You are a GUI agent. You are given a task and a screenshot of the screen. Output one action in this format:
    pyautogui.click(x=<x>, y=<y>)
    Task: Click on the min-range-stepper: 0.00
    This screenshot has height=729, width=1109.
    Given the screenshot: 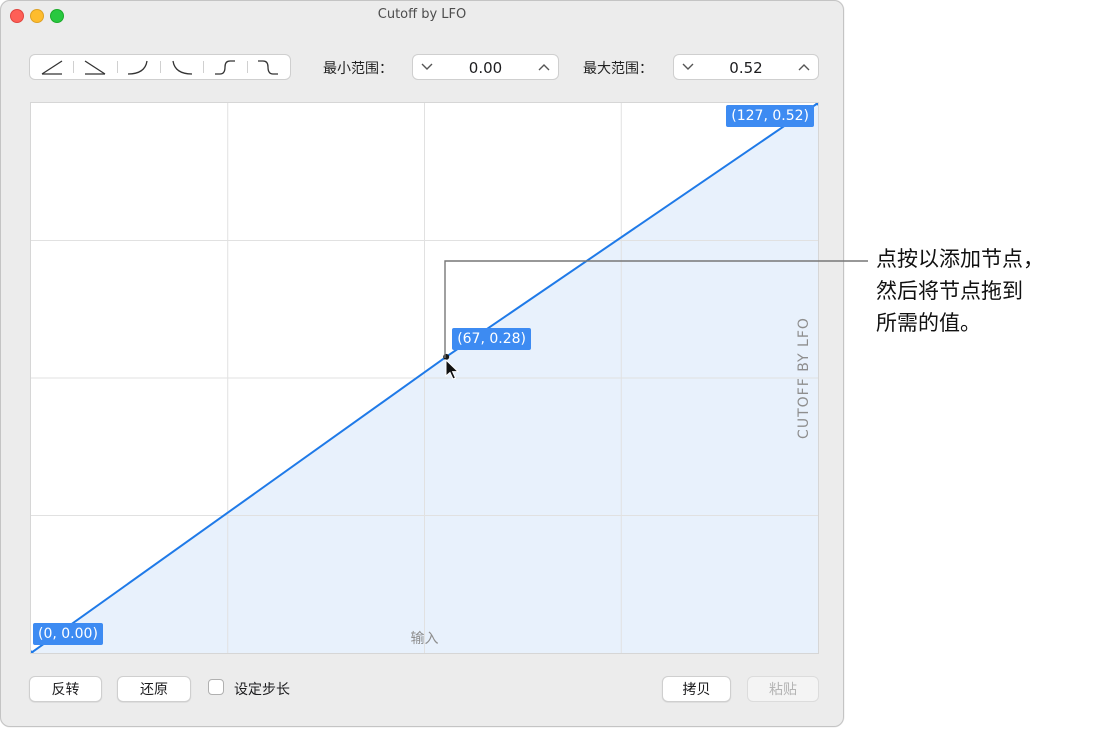 What is the action you would take?
    pyautogui.click(x=485, y=67)
    